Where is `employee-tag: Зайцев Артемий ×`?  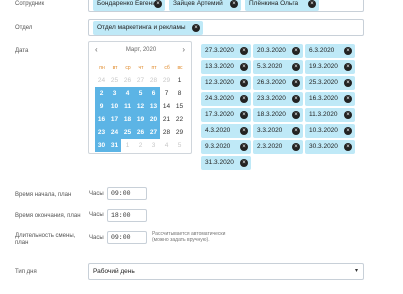 employee-tag: Зайцев Артемий × is located at coordinates (205, 5).